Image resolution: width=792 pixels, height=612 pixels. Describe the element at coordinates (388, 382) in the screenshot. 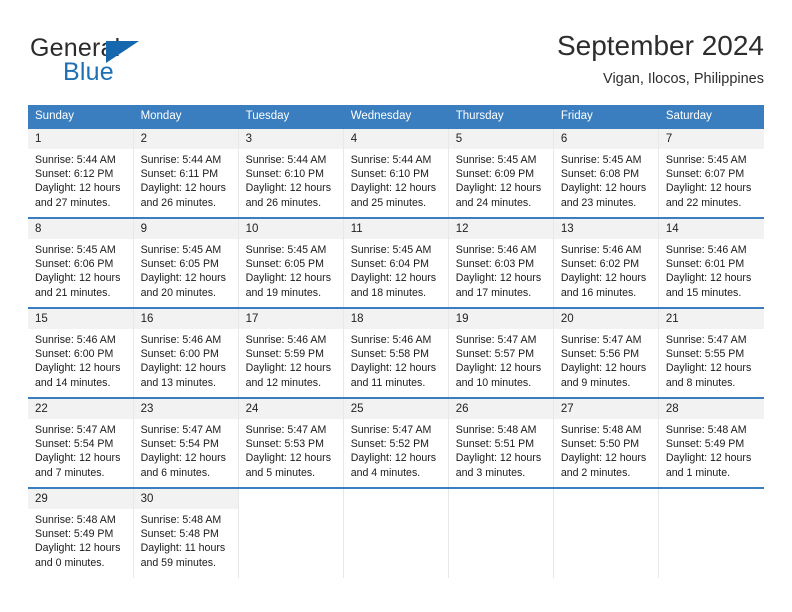

I see `daylight-text-line2: and 11 minutes.` at that location.